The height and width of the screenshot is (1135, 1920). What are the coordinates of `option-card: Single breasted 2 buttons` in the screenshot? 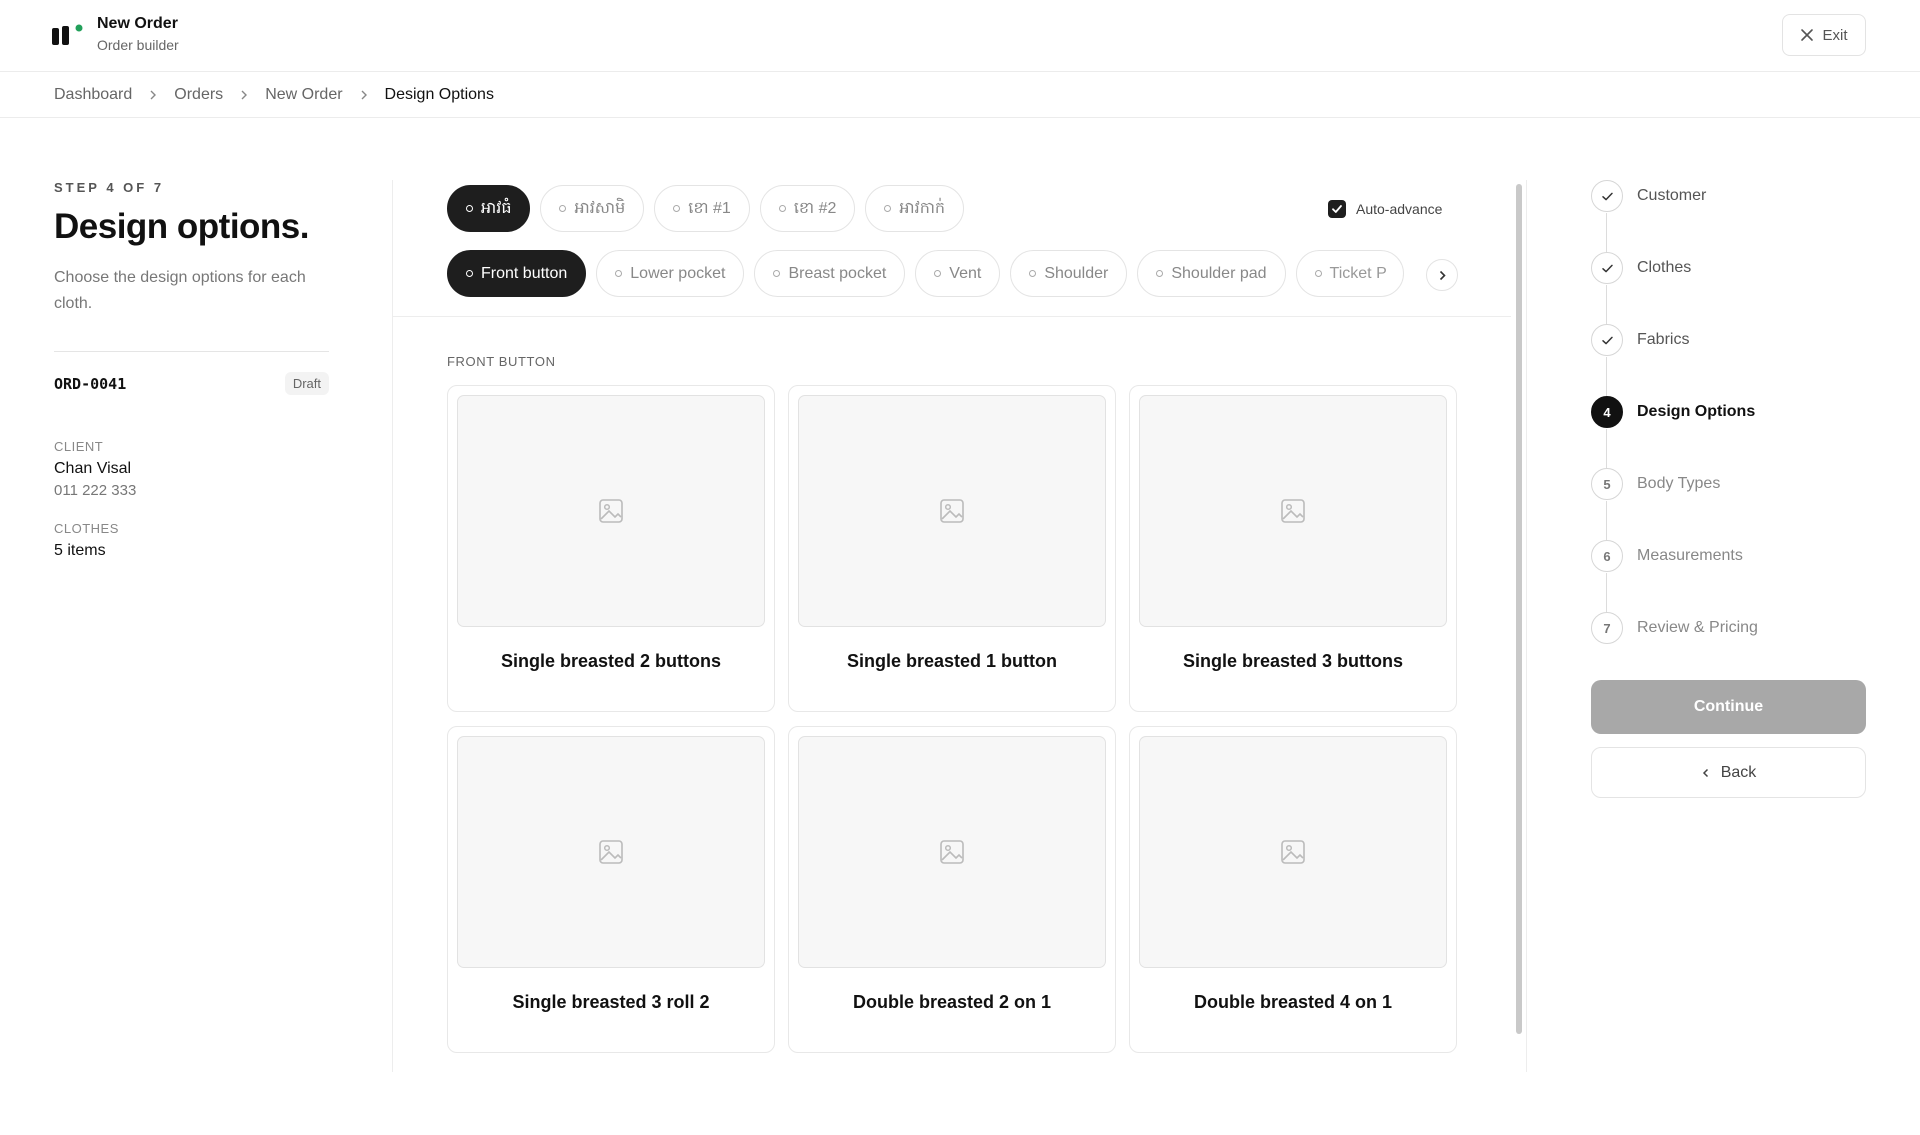 It's located at (611, 548).